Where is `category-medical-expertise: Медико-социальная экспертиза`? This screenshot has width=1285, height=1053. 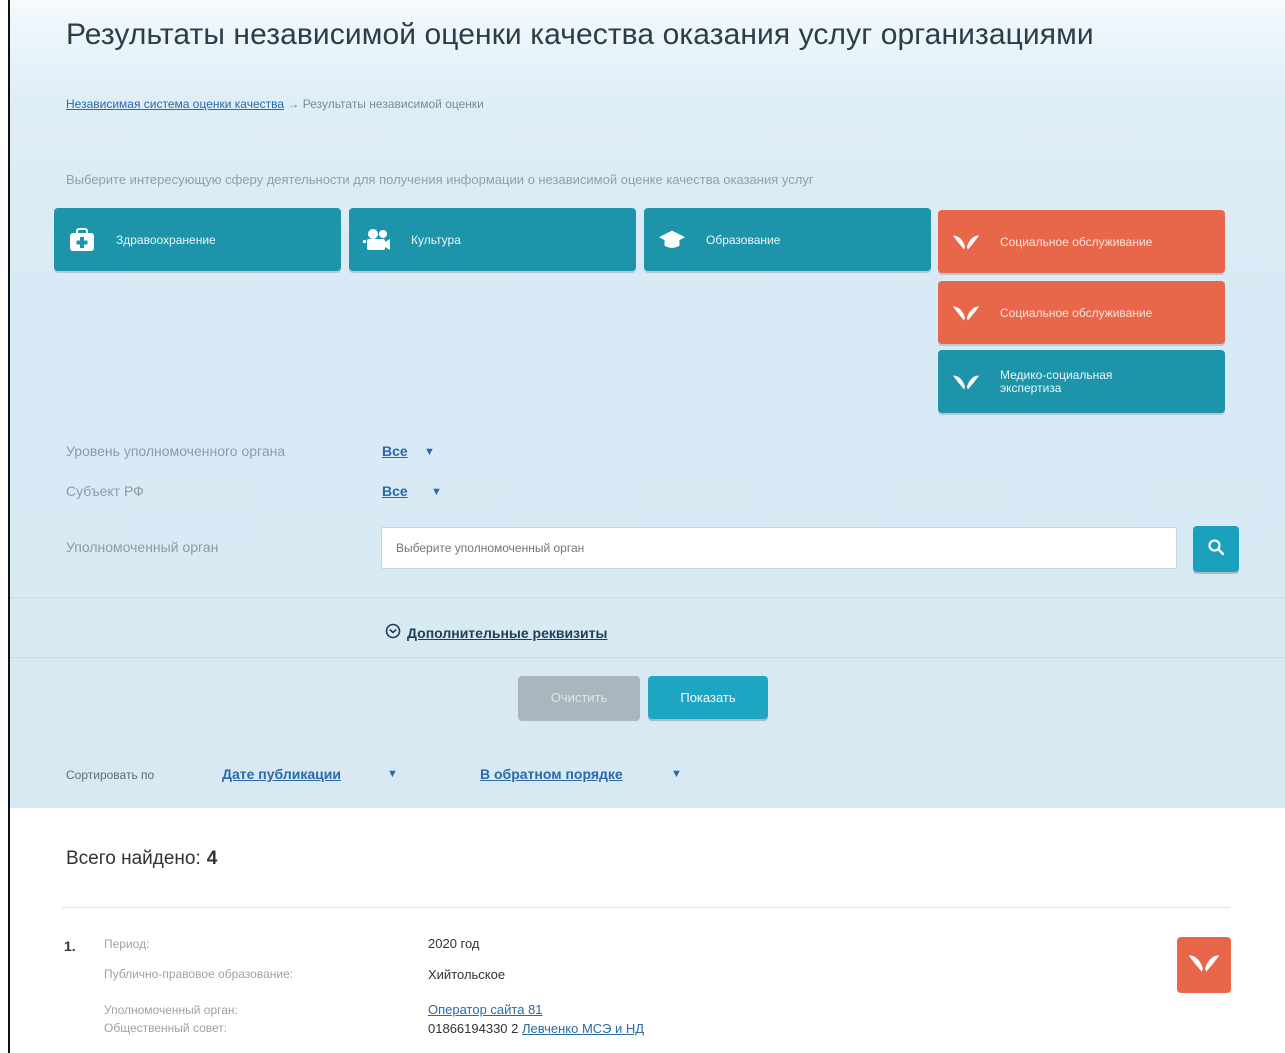
category-medical-expertise: Медико-социальная экспертиза is located at coordinates (1081, 381).